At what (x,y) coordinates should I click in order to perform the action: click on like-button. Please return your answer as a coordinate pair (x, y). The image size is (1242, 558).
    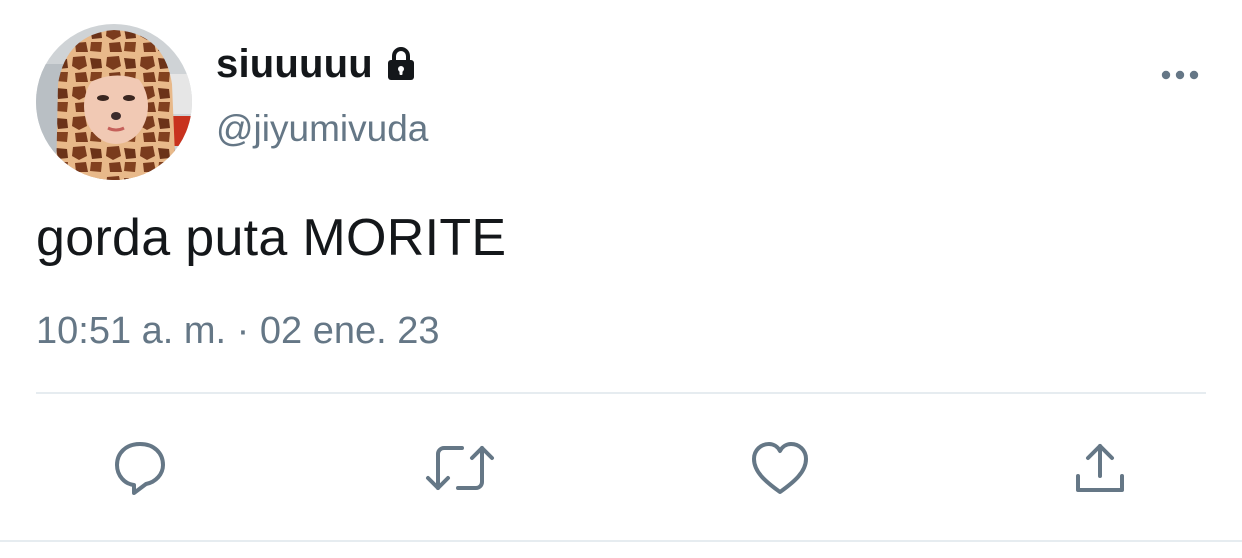
    Looking at the image, I should click on (780, 468).